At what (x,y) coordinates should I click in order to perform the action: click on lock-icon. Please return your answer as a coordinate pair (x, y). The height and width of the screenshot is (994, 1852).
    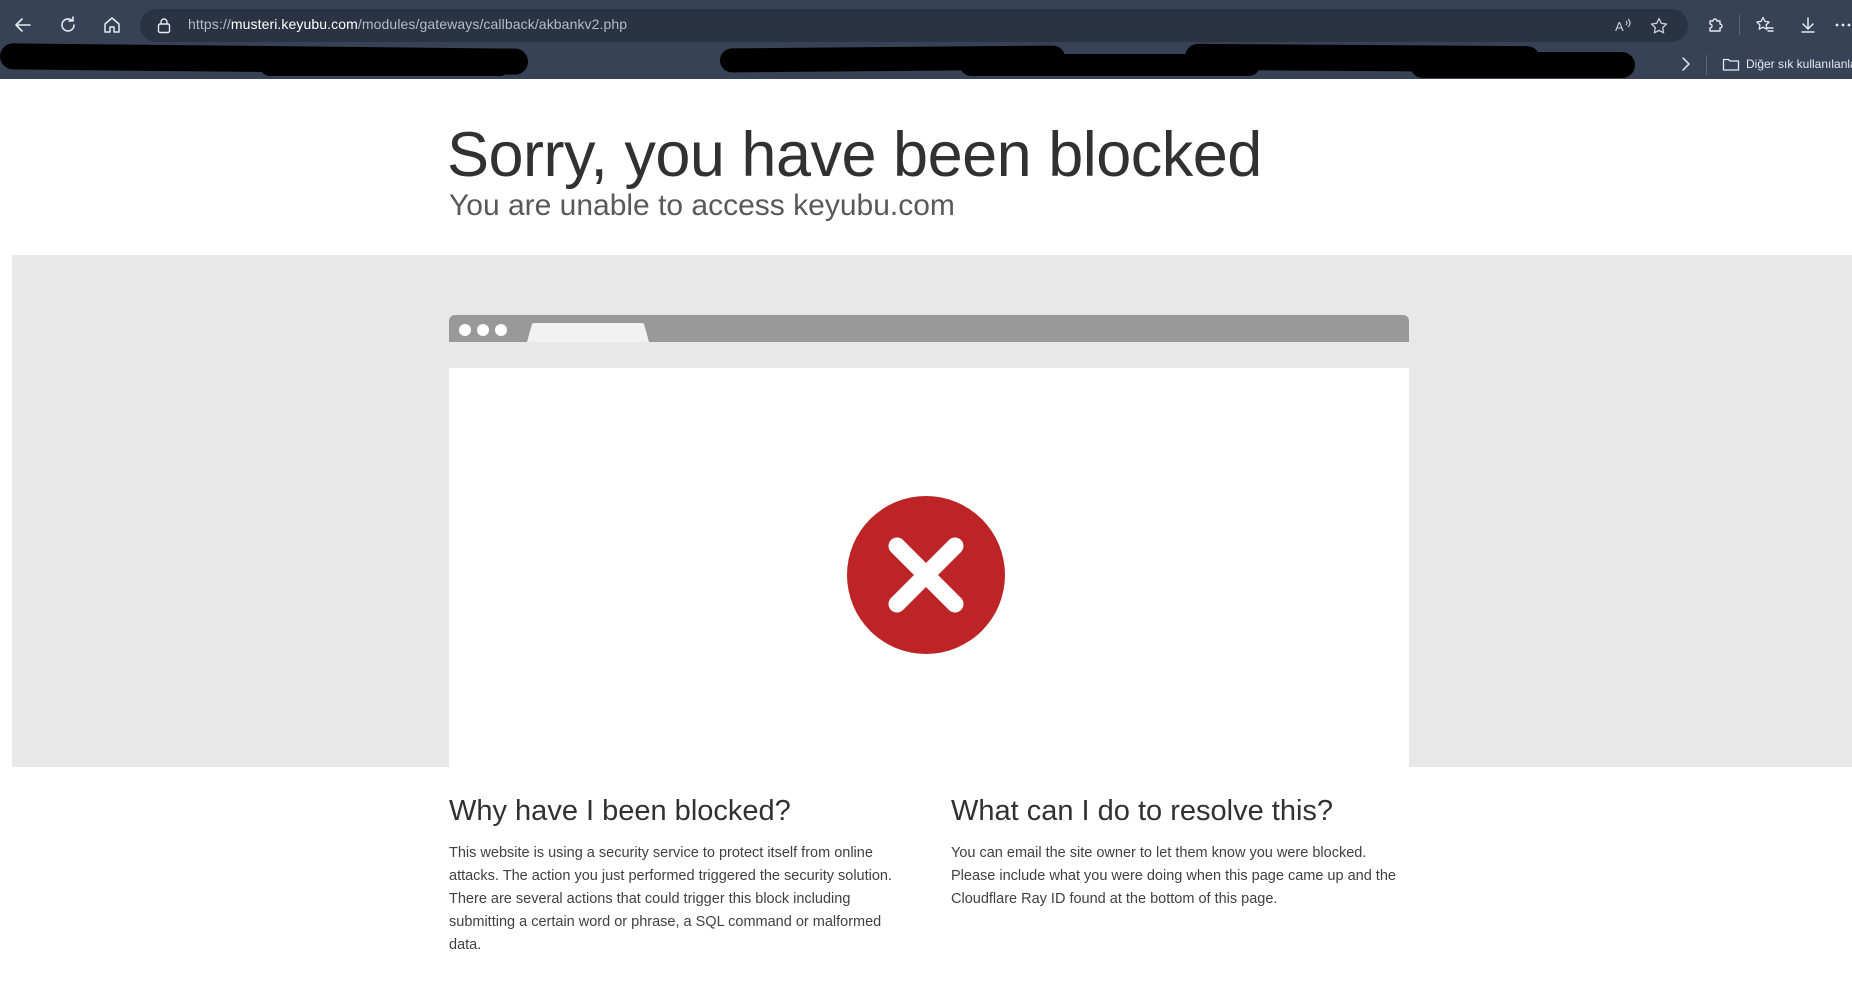
    Looking at the image, I should click on (164, 25).